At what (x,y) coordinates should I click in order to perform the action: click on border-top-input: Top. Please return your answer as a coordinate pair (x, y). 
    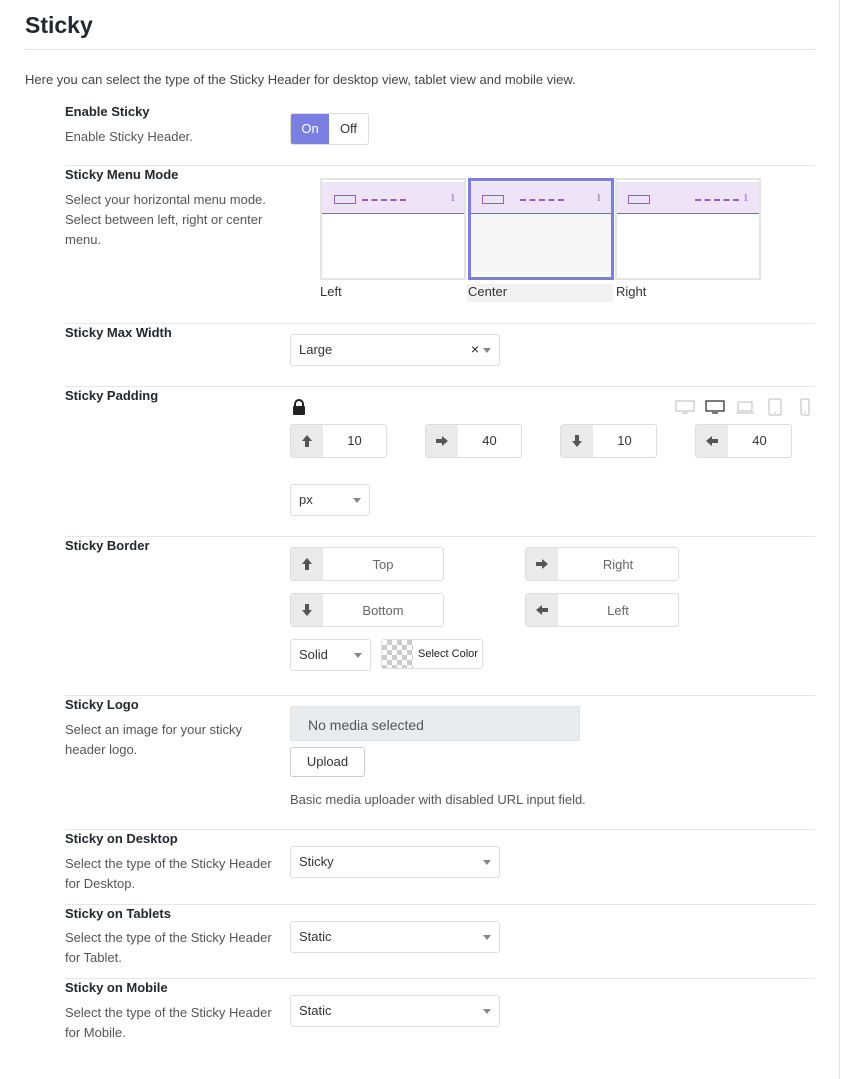
    Looking at the image, I should click on (367, 564).